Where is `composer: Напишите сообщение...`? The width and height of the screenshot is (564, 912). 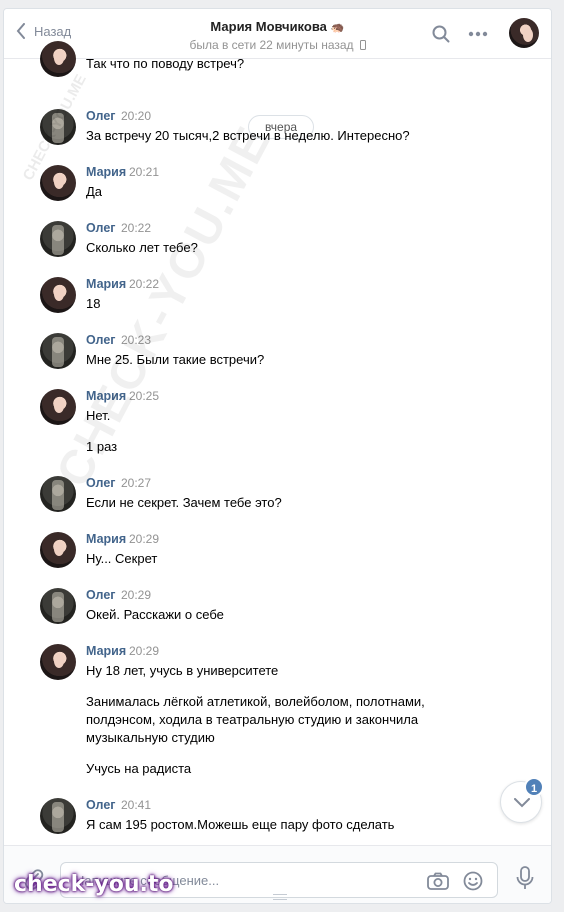 composer: Напишите сообщение... is located at coordinates (277, 874).